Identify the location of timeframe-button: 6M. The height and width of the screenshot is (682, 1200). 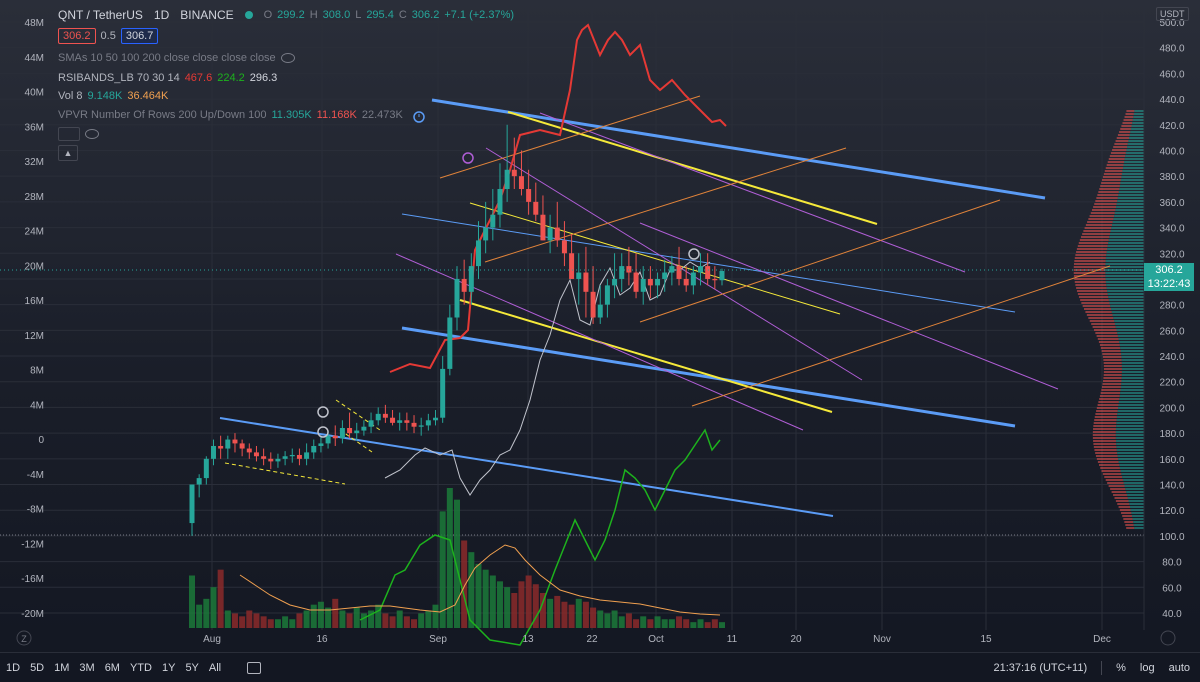
(112, 668).